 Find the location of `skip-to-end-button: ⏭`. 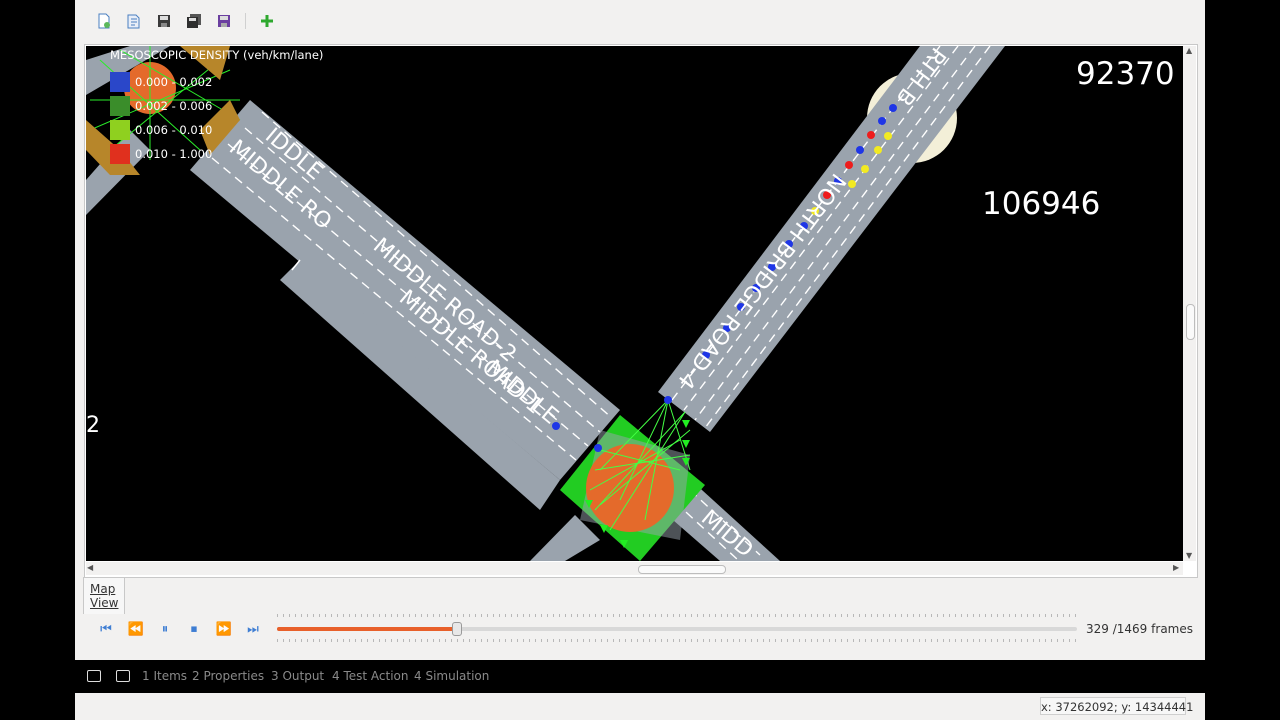

skip-to-end-button: ⏭ is located at coordinates (253, 629).